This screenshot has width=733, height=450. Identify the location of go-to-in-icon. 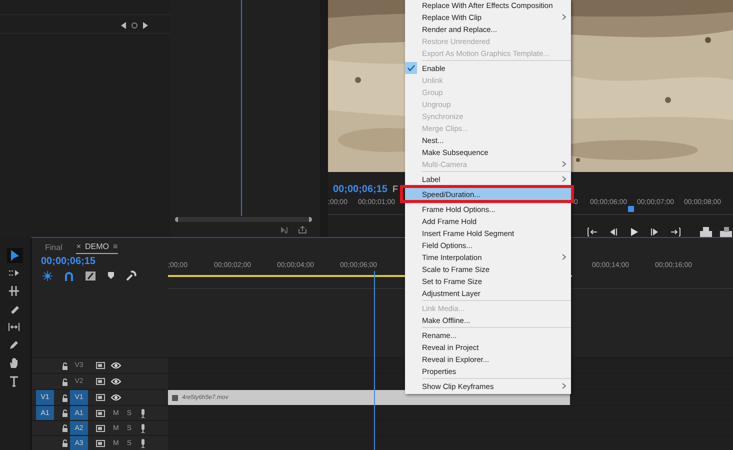
(592, 232).